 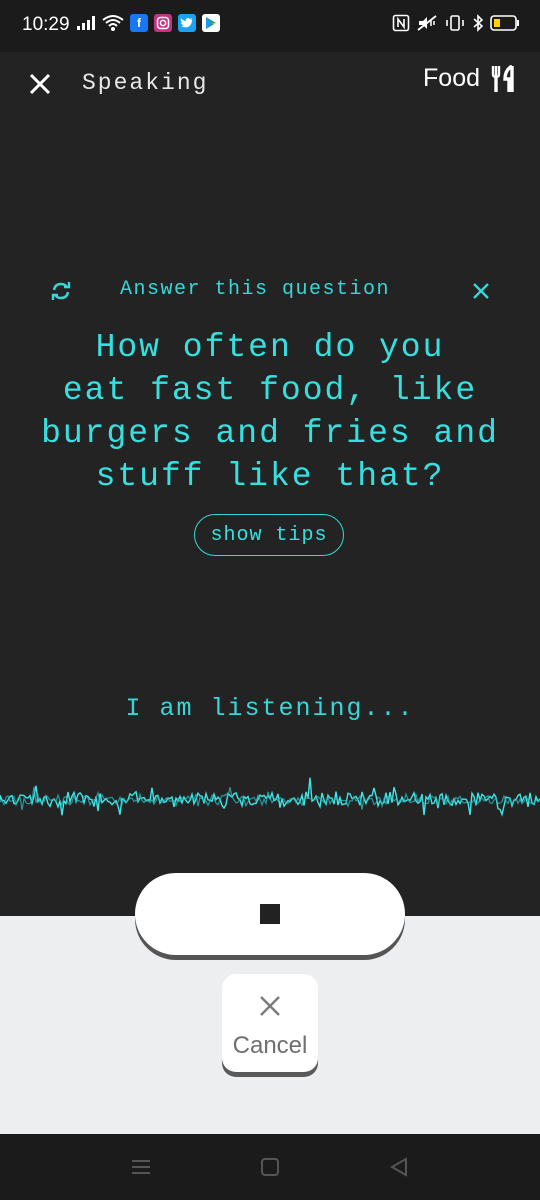 I want to click on waveform-line, so click(x=270, y=798).